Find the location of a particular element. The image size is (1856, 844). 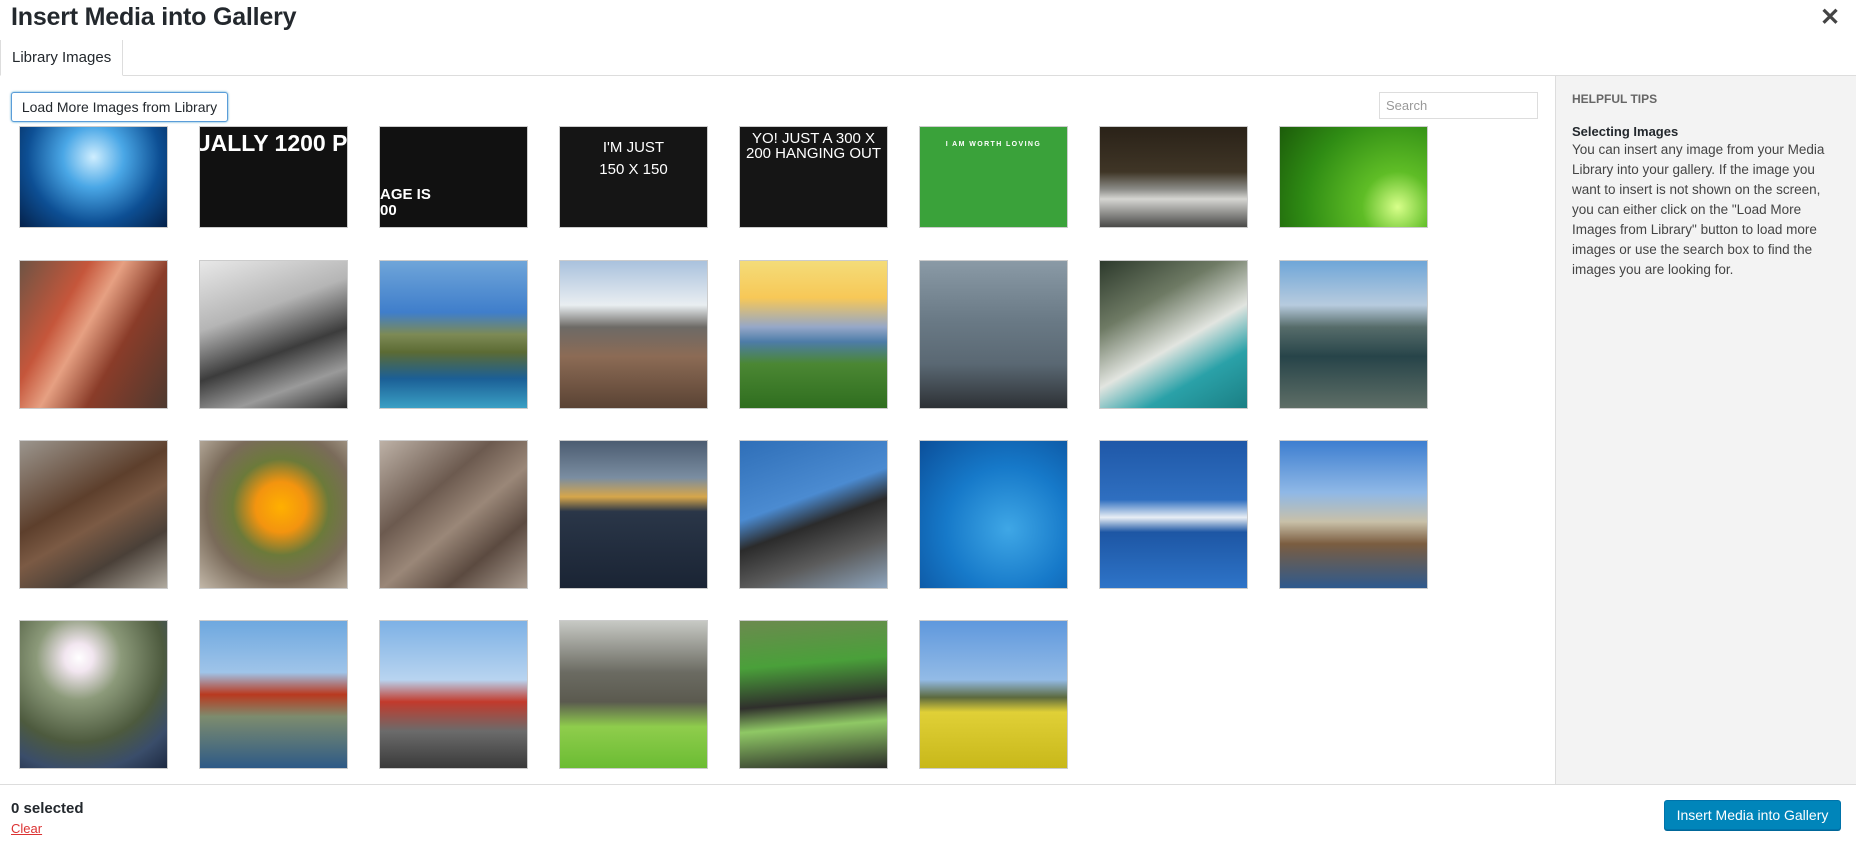

tips-heading: HELPFUL TIPS is located at coordinates (1615, 99).